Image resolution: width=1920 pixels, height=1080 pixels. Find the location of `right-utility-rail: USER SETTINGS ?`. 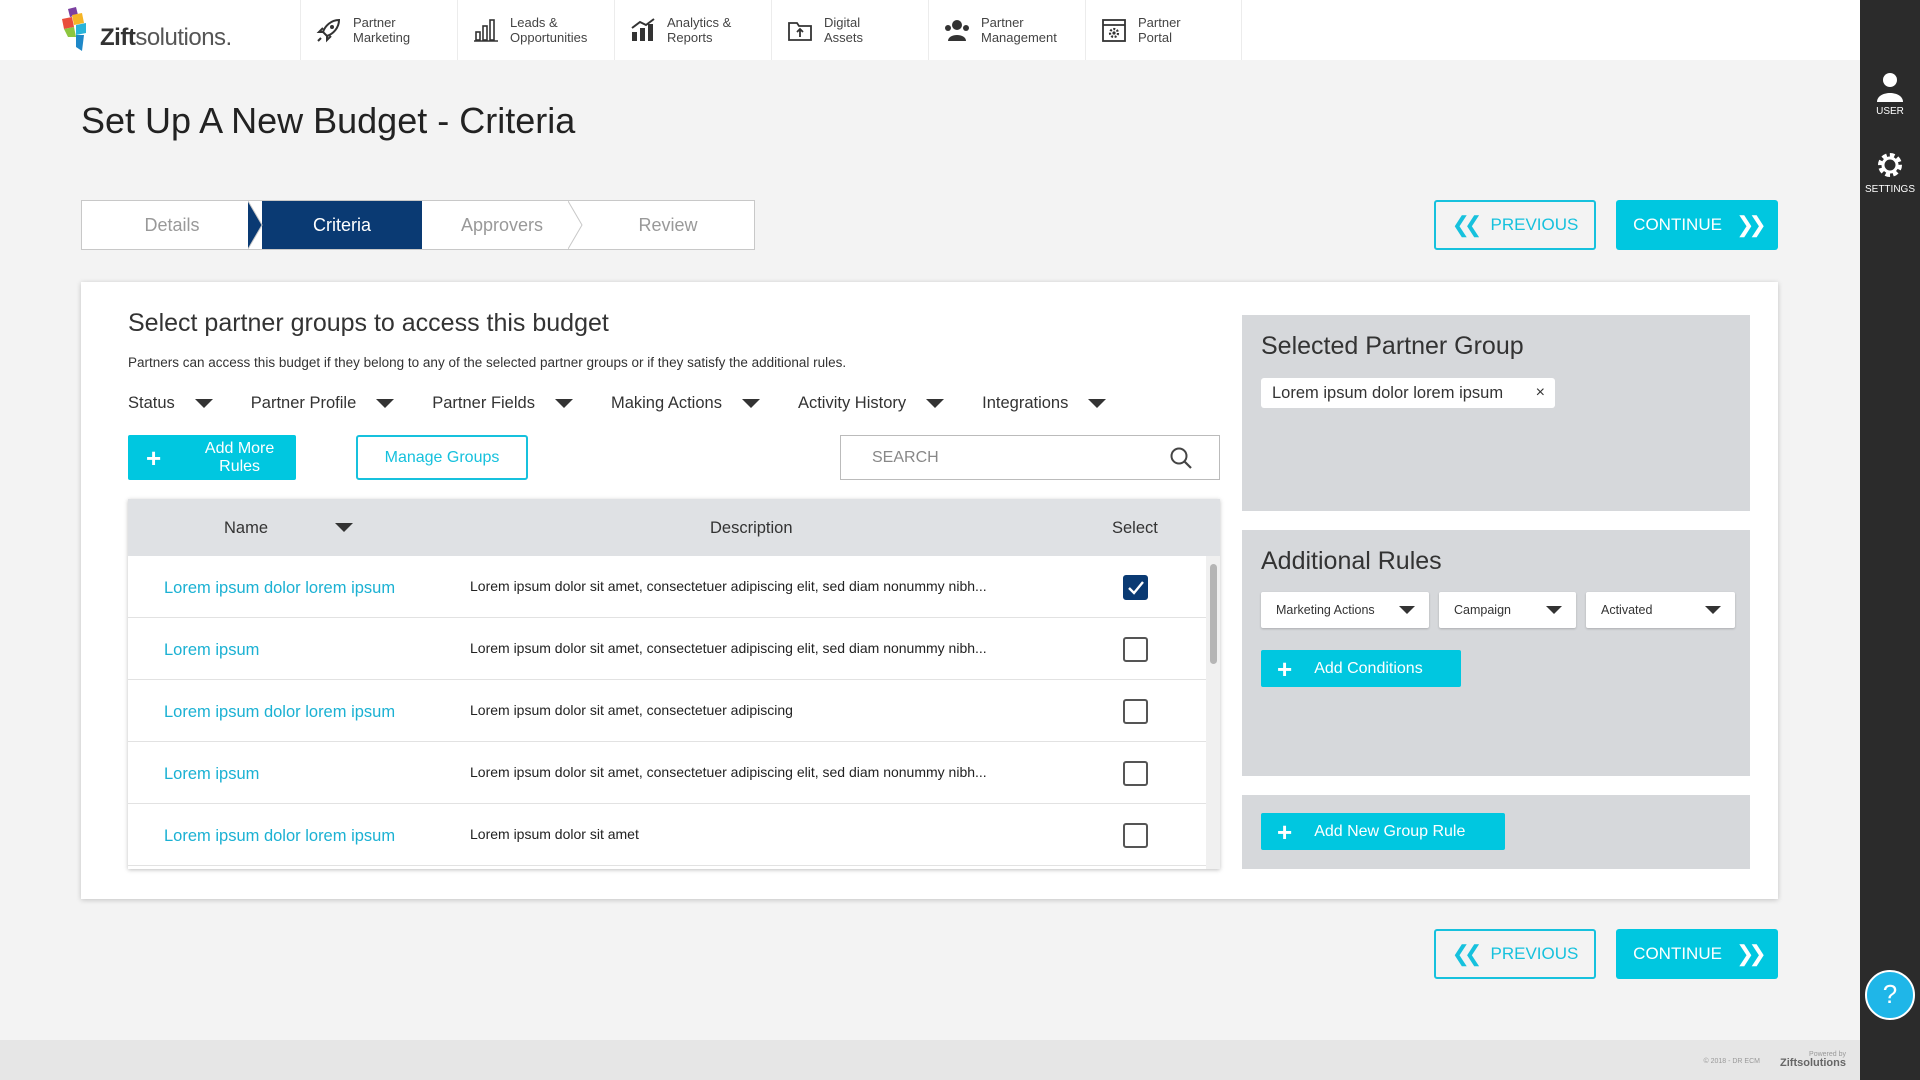

right-utility-rail: USER SETTINGS ? is located at coordinates (1890, 540).